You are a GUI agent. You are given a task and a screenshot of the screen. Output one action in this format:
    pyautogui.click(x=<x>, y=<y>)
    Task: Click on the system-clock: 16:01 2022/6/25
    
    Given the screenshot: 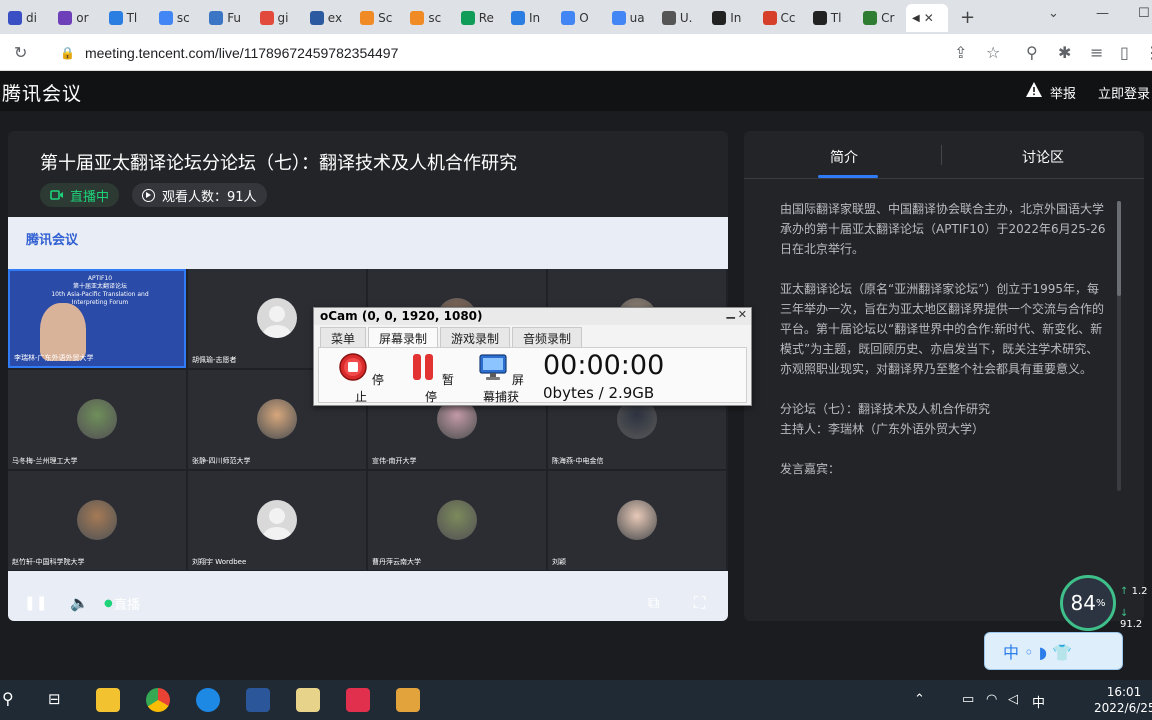 What is the action you would take?
    pyautogui.click(x=1123, y=700)
    